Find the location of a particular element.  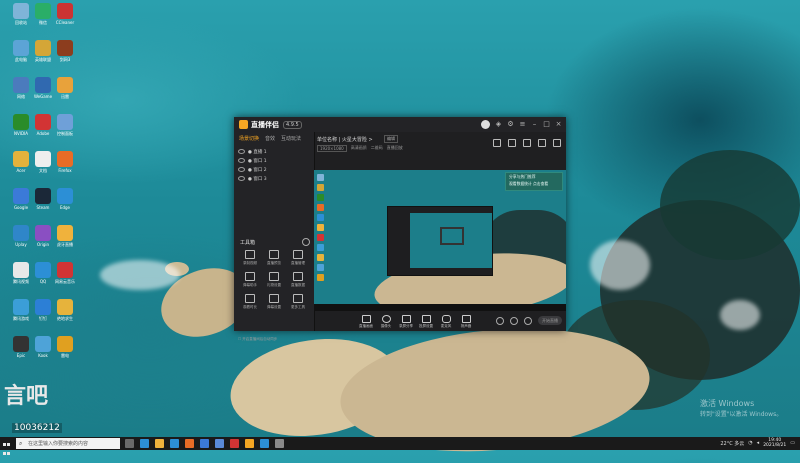

control-item: 投屏设置 is located at coordinates (426, 322).